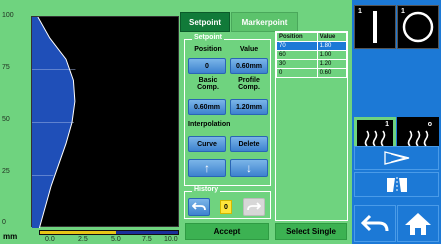 This screenshot has width=441, height=244. What do you see at coordinates (6, 119) in the screenshot?
I see `y-tick-50: 50` at bounding box center [6, 119].